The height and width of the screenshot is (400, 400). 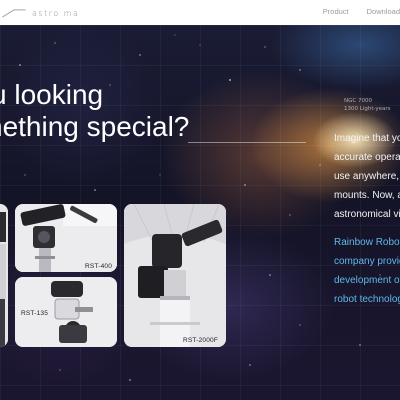 I want to click on rst-400-mount-image, so click(x=66, y=238).